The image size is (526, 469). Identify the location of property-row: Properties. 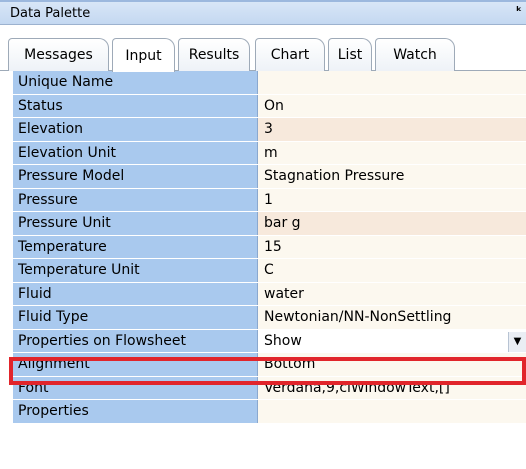
(269, 412).